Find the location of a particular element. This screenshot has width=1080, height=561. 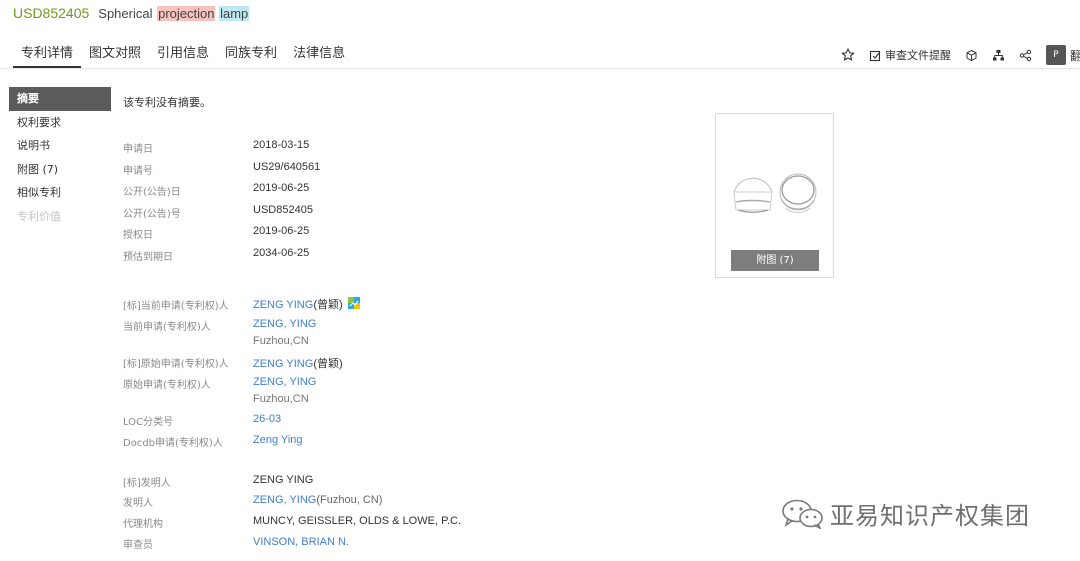

tab-patent-detail: 专利详情 is located at coordinates (47, 55).